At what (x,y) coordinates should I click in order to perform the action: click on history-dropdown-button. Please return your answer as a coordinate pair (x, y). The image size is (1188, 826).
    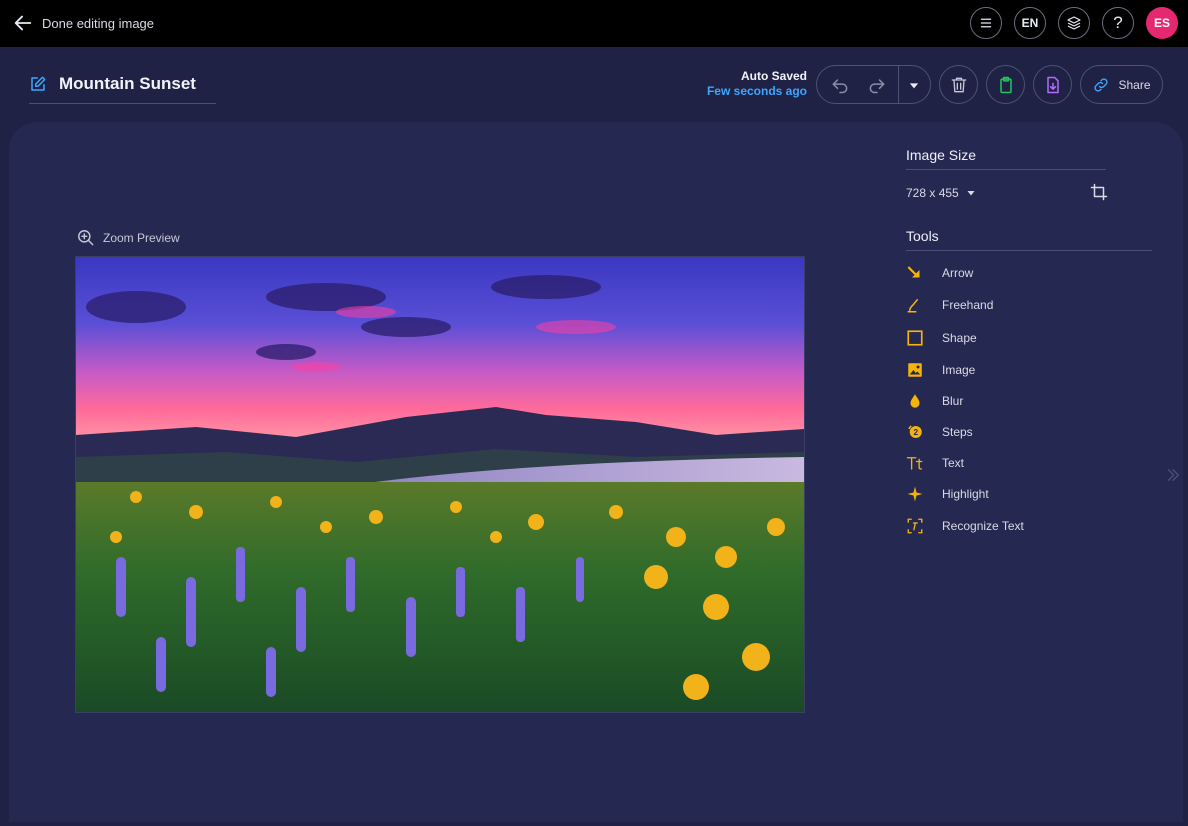
    Looking at the image, I should click on (914, 85).